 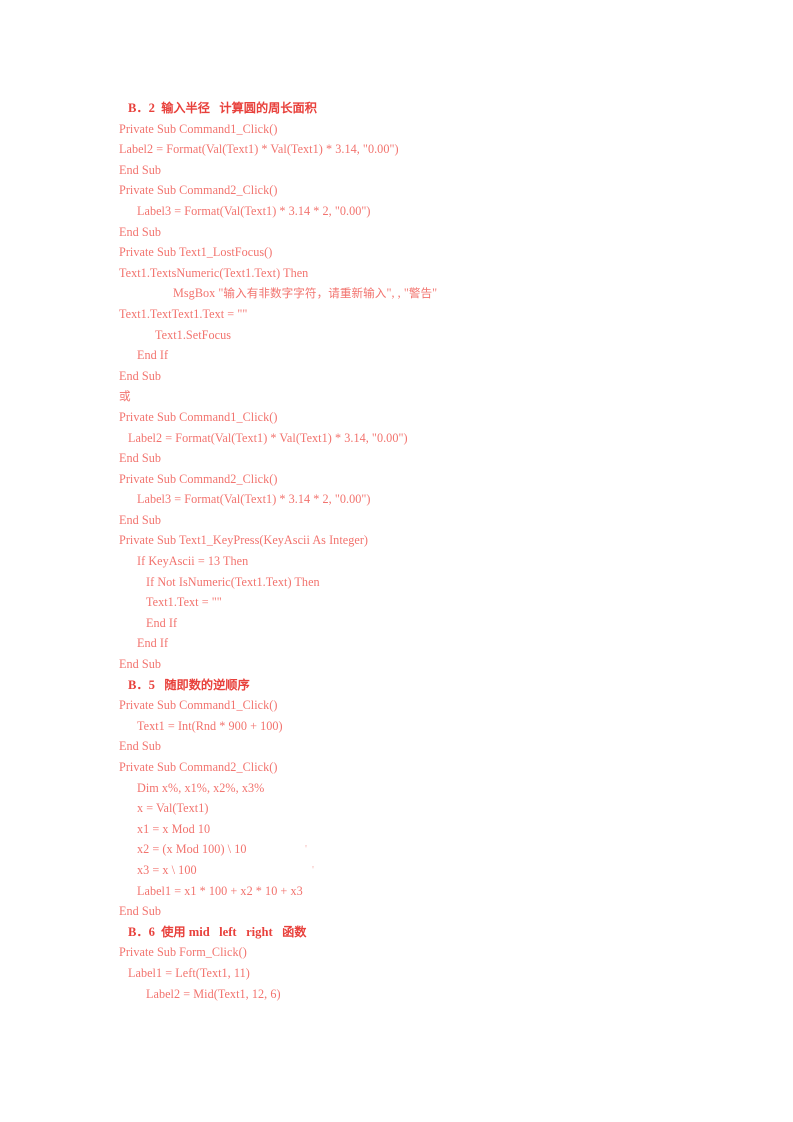 I want to click on cjk-text: 或, so click(x=125, y=396).